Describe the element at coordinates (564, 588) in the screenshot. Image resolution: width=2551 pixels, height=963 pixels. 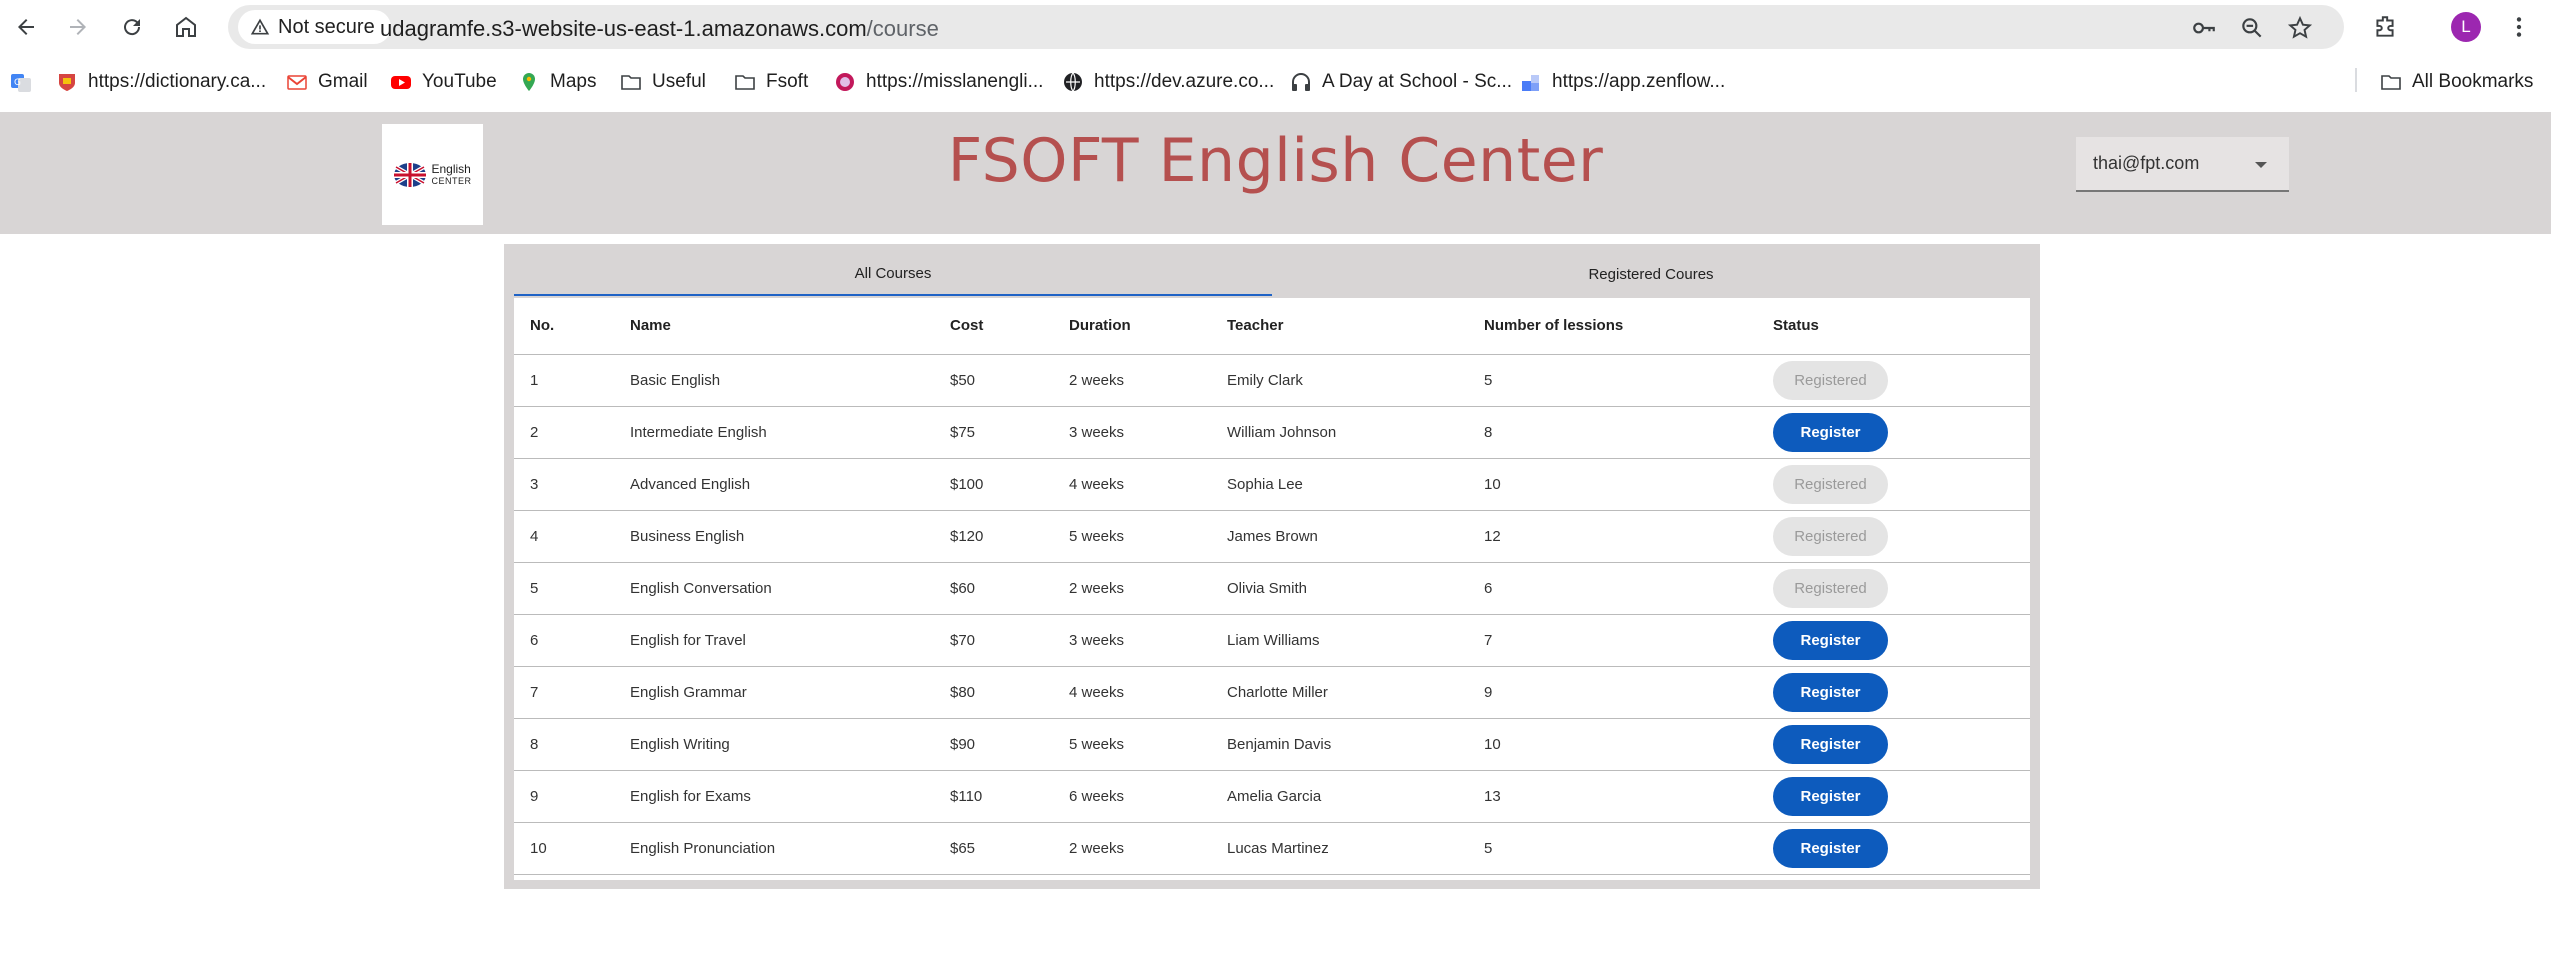
I see `cell-no: 5` at that location.